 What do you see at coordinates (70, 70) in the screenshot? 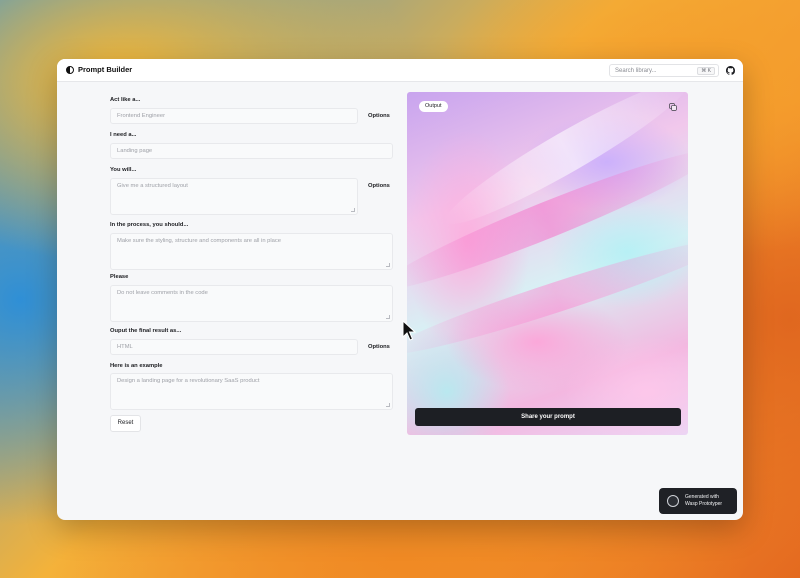
I see `logo-icon` at bounding box center [70, 70].